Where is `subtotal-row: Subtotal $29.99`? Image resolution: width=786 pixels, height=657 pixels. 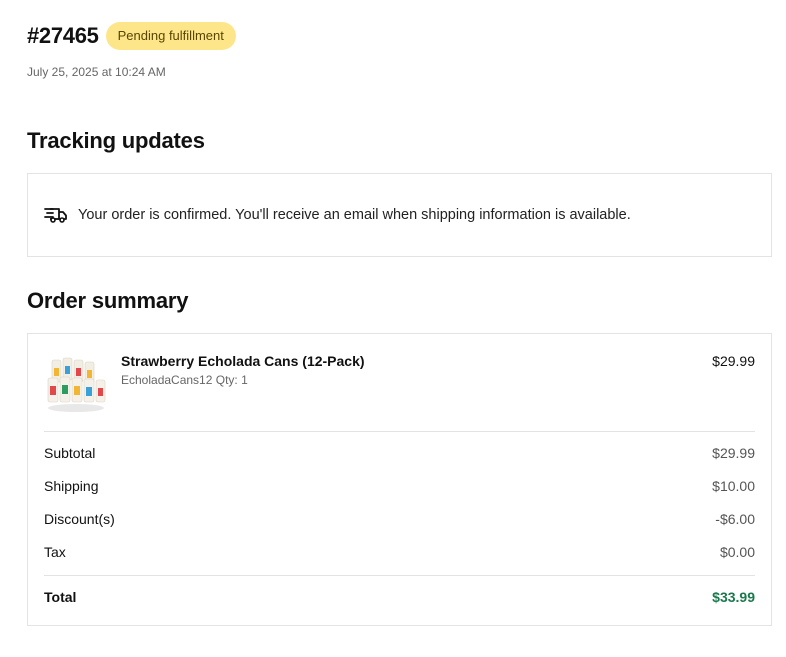 subtotal-row: Subtotal $29.99 is located at coordinates (399, 453).